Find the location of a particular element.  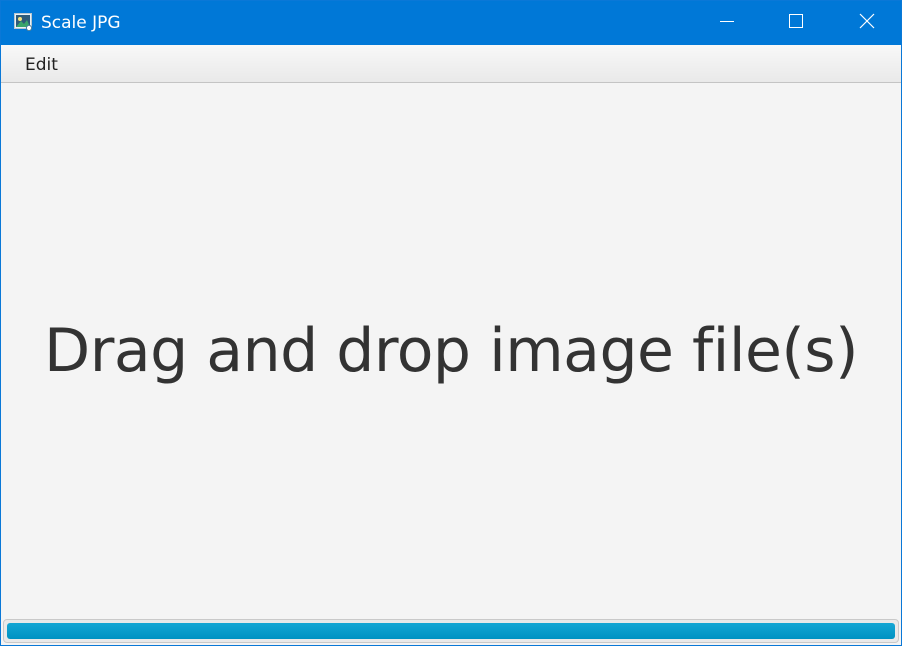

maximize-button is located at coordinates (796, 23).